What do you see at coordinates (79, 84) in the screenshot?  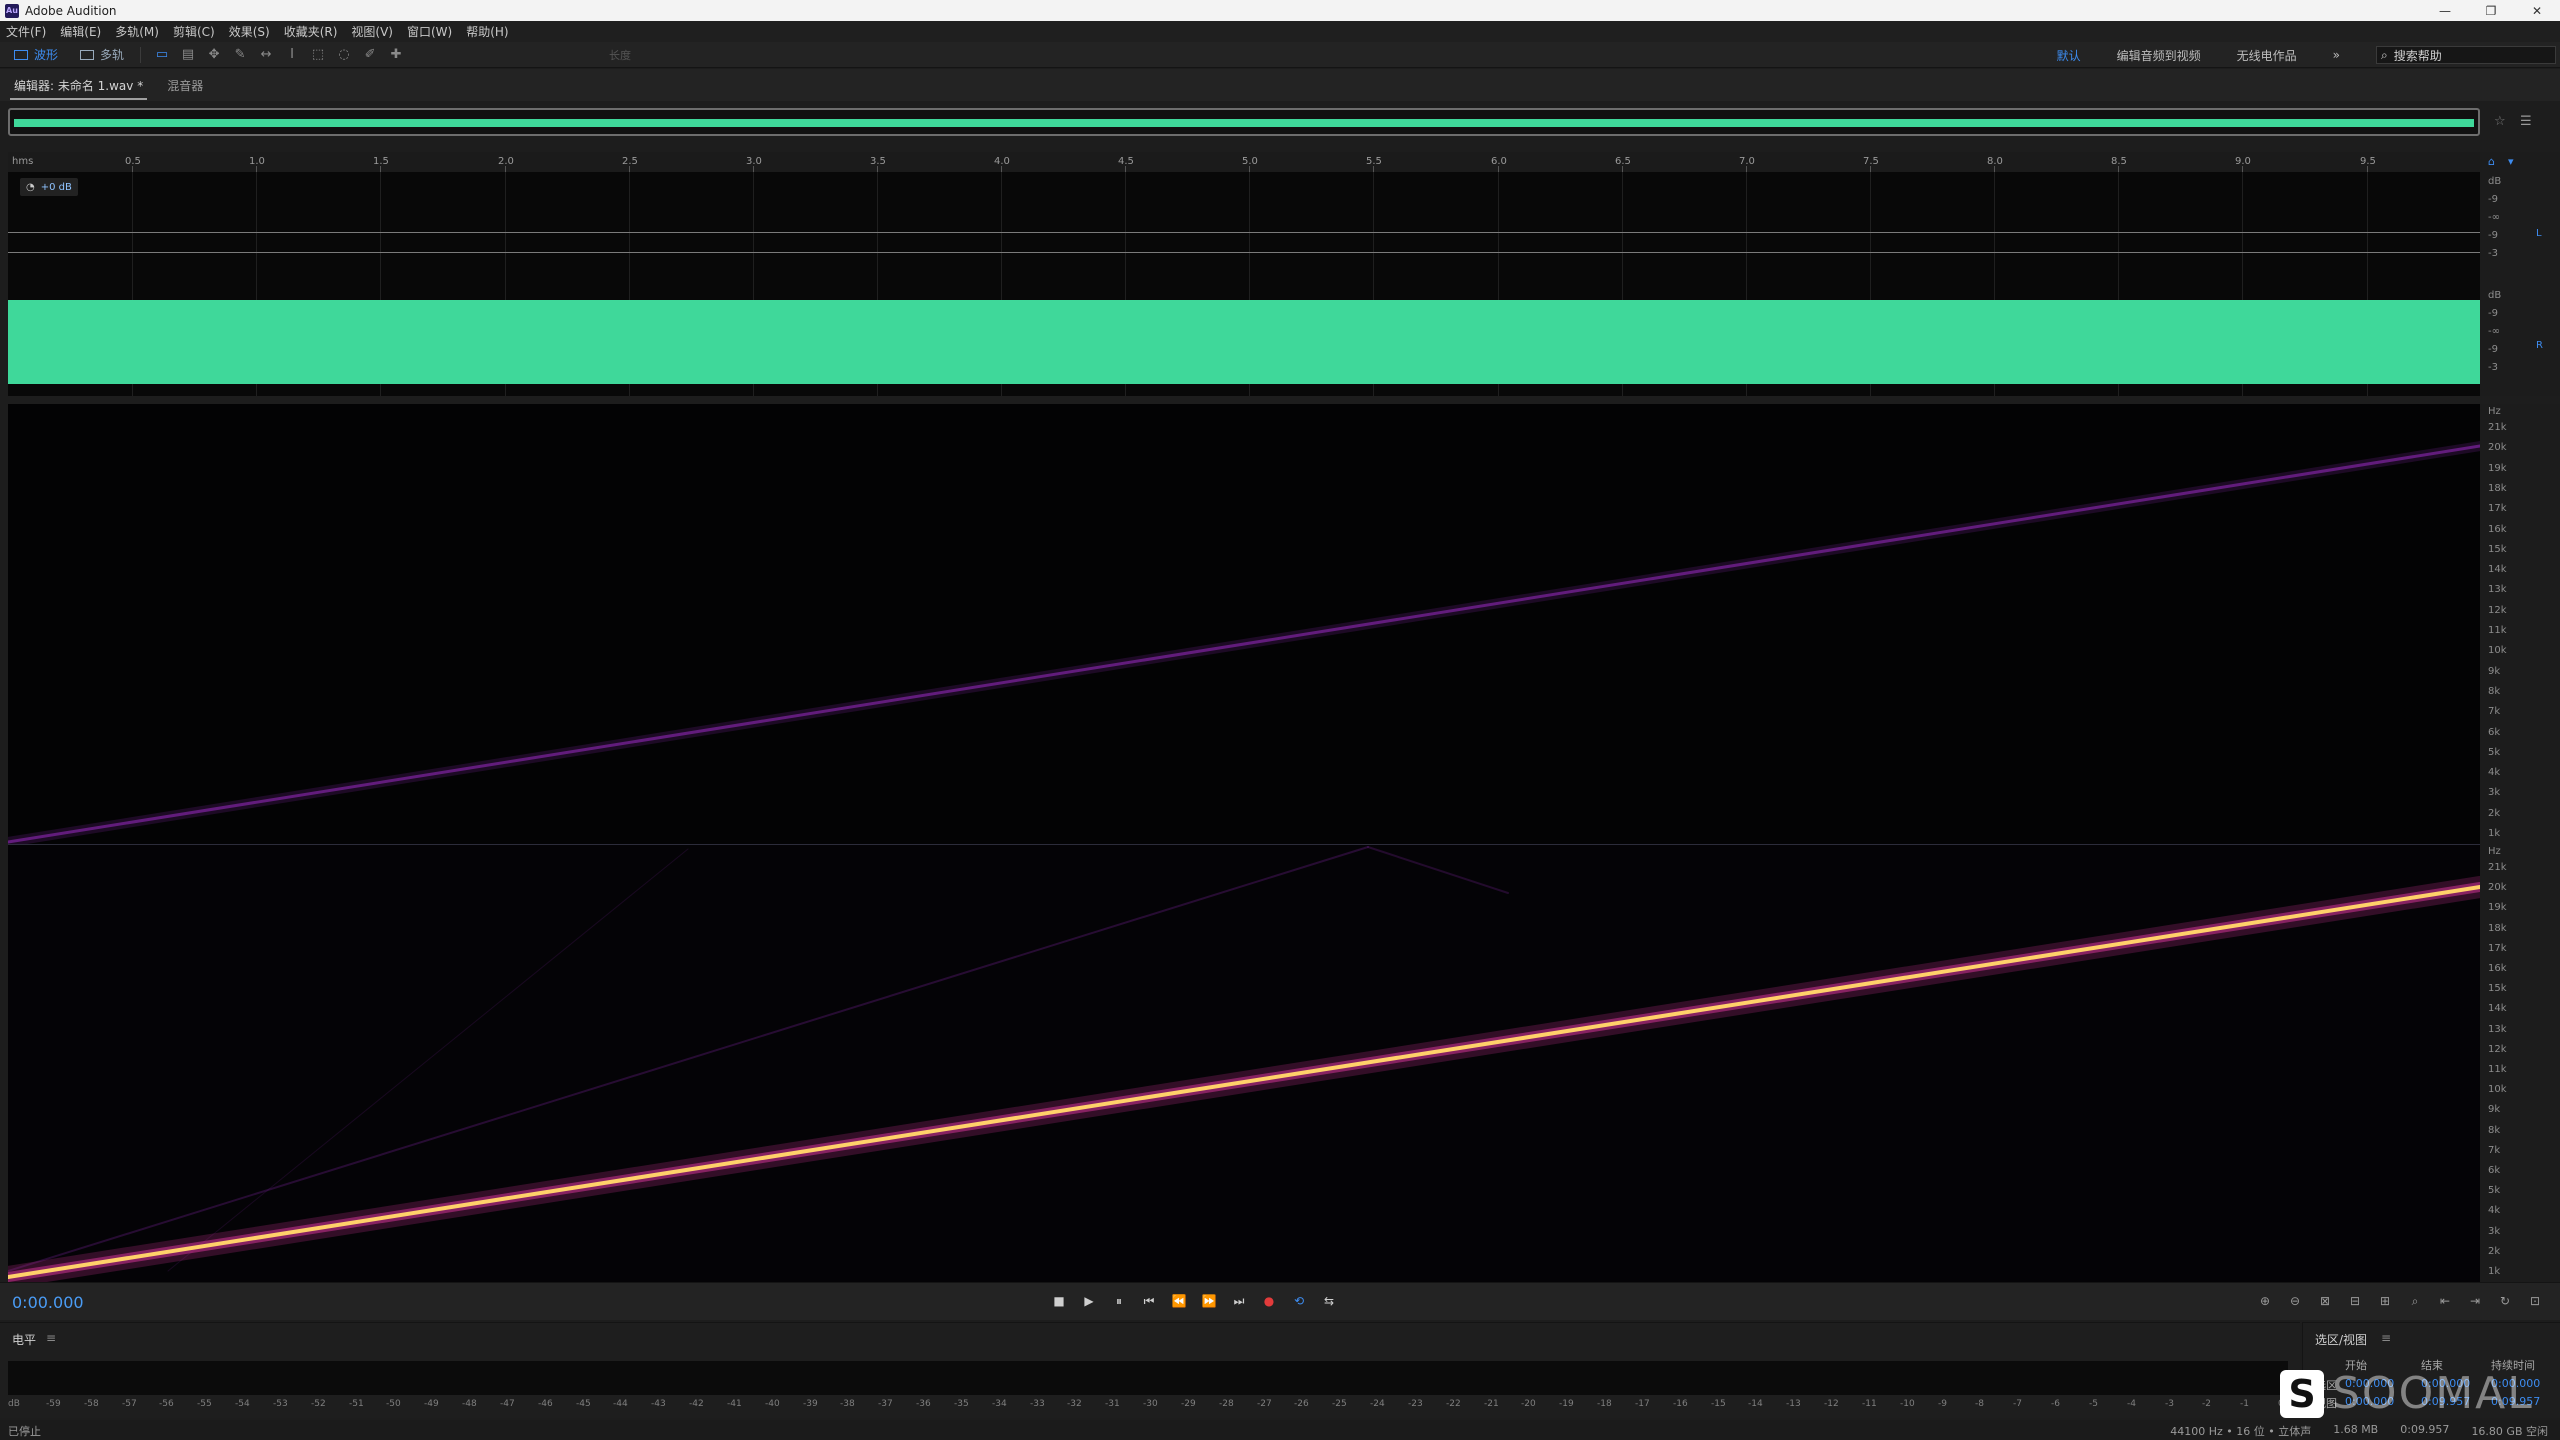 I see `tab-editor: 编辑器: 未命名 1.wav *` at bounding box center [79, 84].